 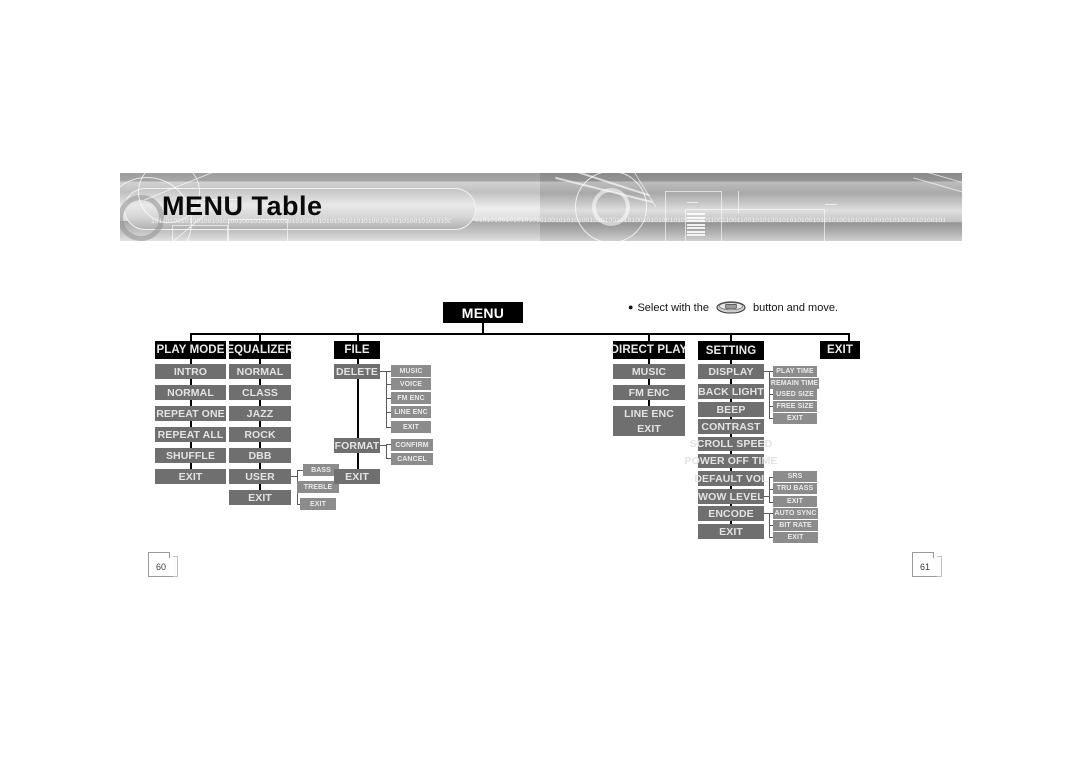 What do you see at coordinates (260, 455) in the screenshot?
I see `item-equalizer-dbb: DBB` at bounding box center [260, 455].